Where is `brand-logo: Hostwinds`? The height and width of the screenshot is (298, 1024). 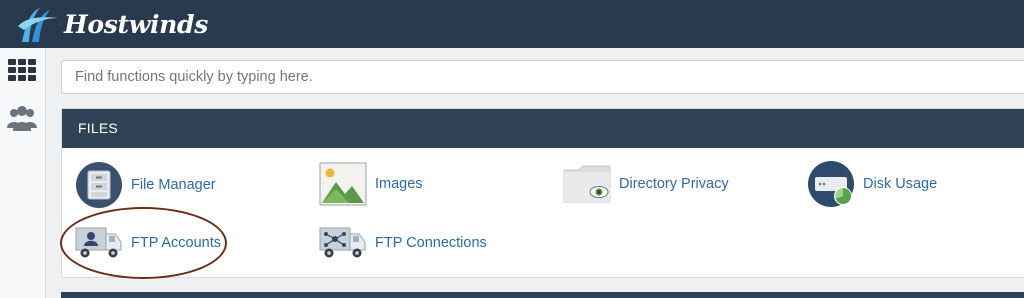
brand-logo: Hostwinds is located at coordinates (112, 24).